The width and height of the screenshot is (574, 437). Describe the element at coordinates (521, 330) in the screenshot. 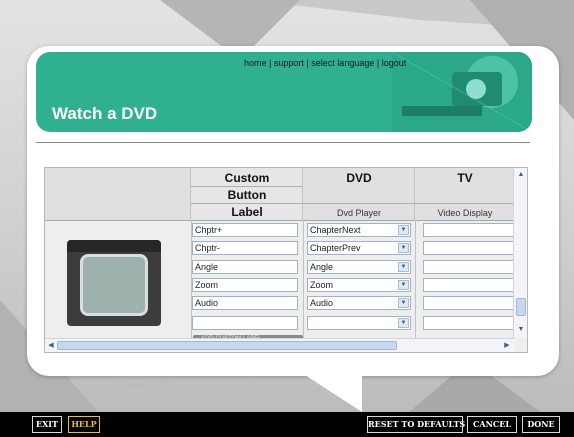

I see `arrow-down-icon: ▼` at that location.